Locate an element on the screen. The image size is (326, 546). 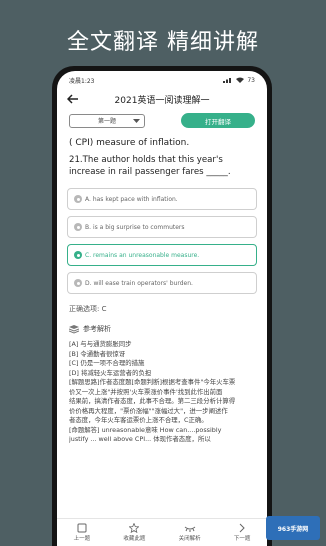
close-analysis-button: 关闭解析 is located at coordinates (190, 532).